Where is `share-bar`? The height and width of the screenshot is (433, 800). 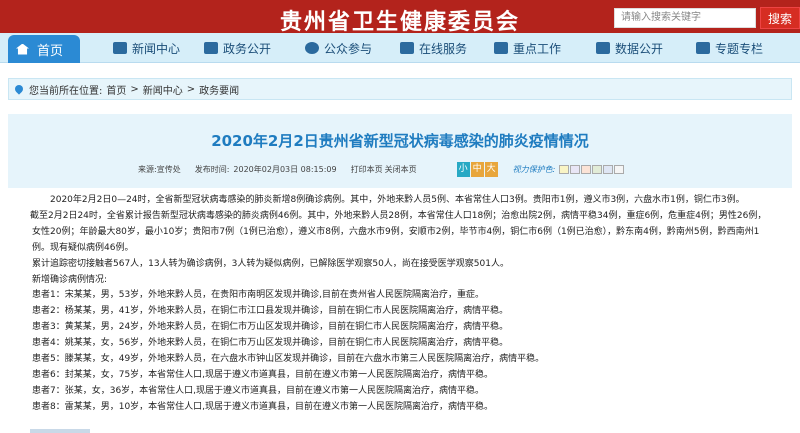 share-bar is located at coordinates (60, 431).